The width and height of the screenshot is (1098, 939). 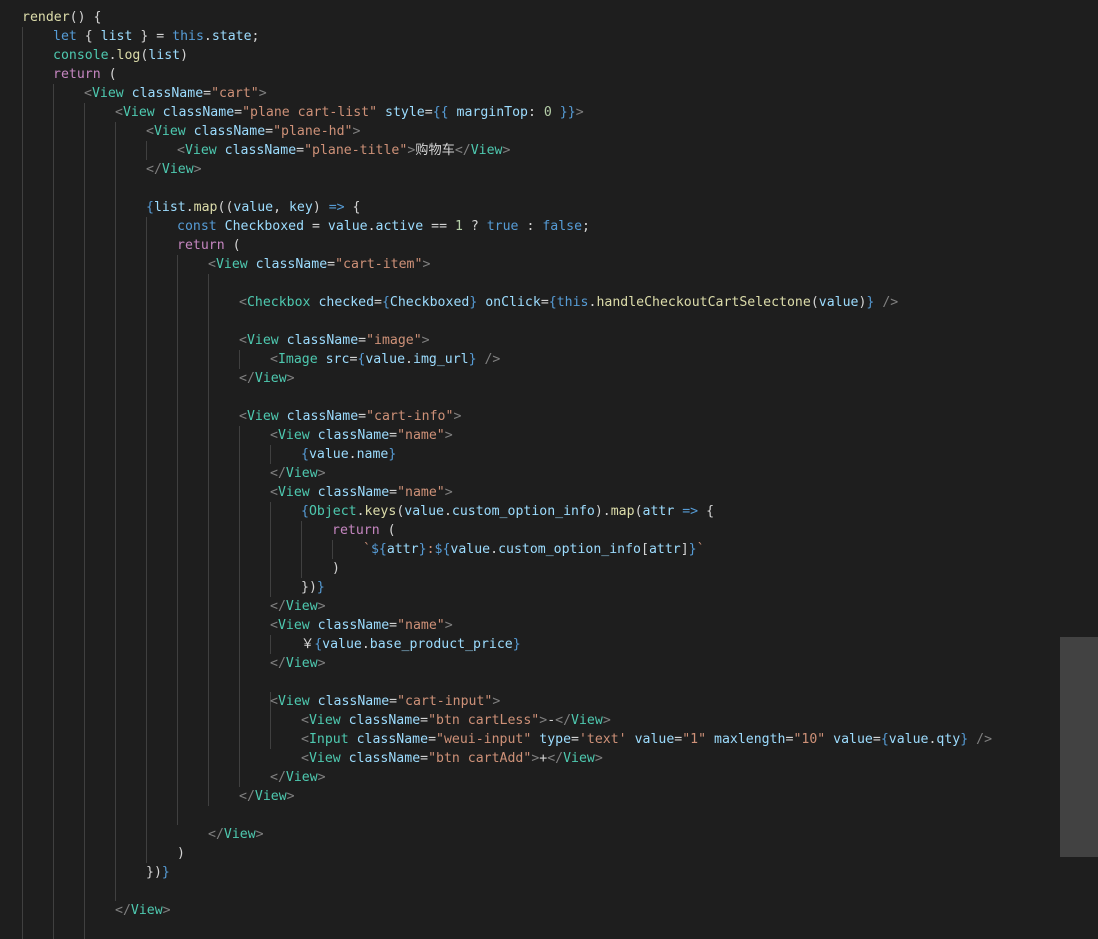 I want to click on code-token: </, so click(x=563, y=720).